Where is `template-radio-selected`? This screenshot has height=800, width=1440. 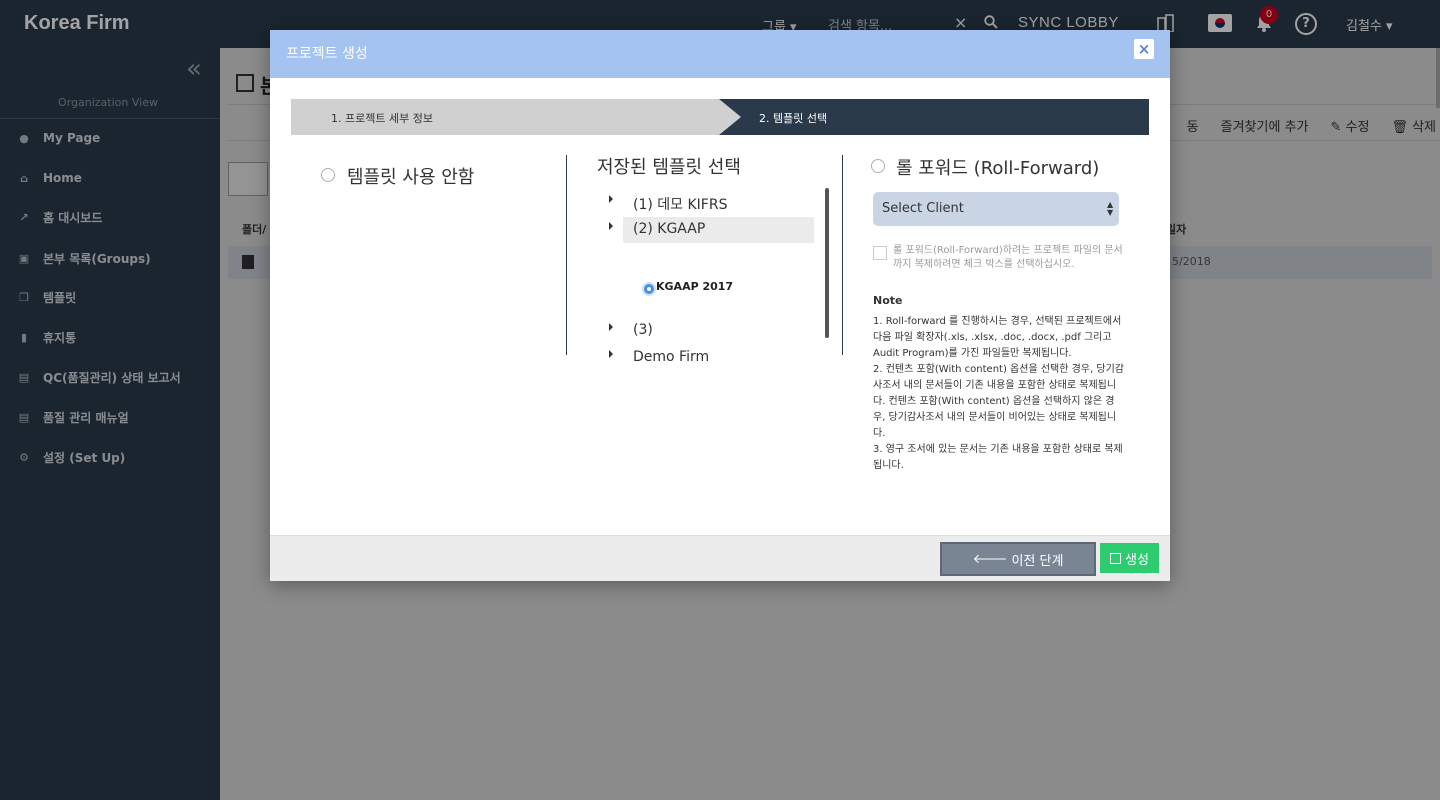 template-radio-selected is located at coordinates (649, 289).